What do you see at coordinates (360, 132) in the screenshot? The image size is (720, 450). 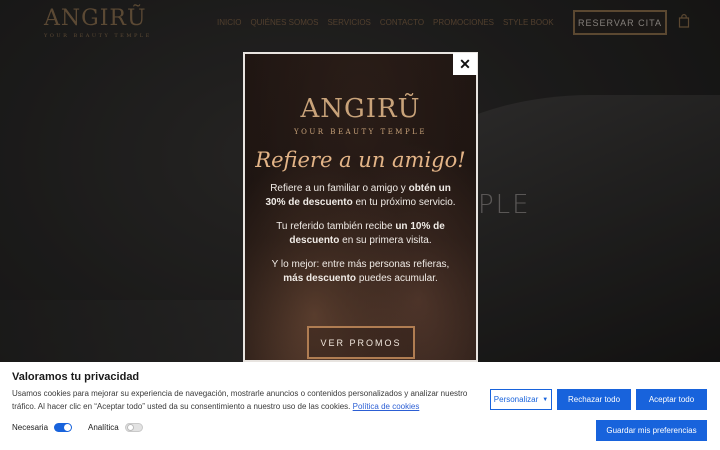 I see `popup-logo-tagline: YOUR BEAUTY TEMPLE` at bounding box center [360, 132].